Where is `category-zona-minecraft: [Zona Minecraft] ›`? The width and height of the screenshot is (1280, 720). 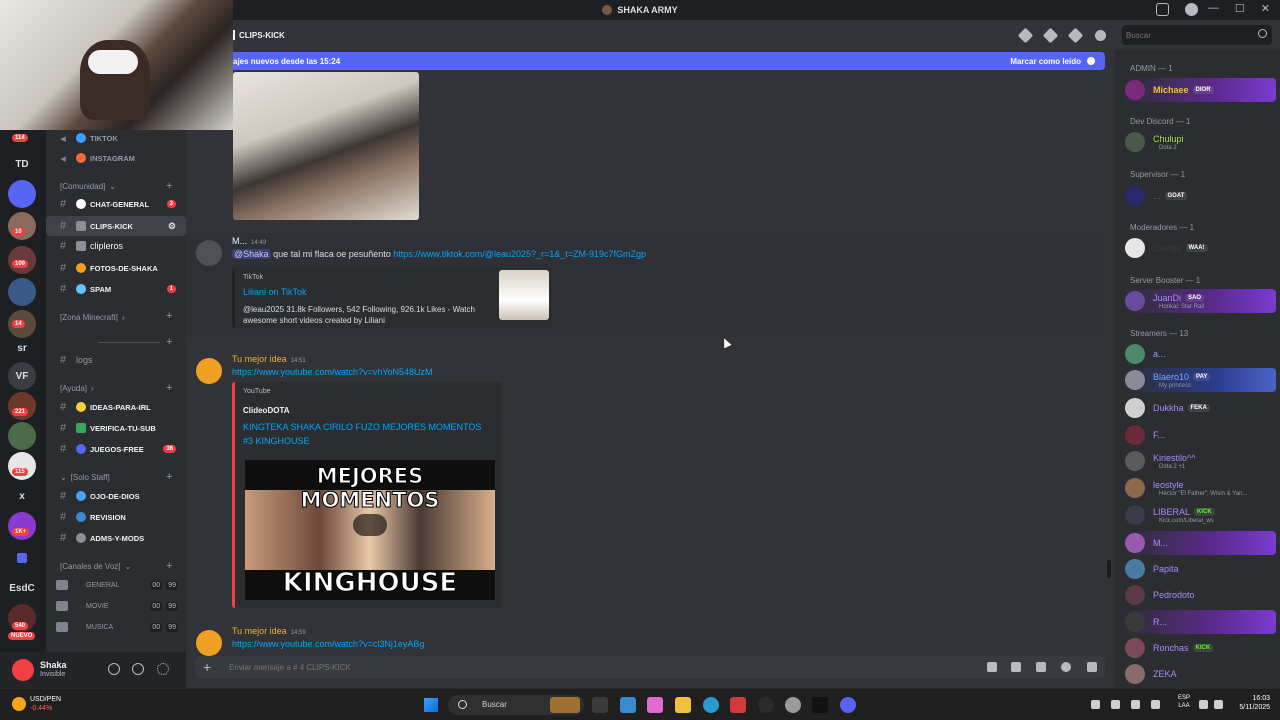 category-zona-minecraft: [Zona Minecraft] › is located at coordinates (92, 317).